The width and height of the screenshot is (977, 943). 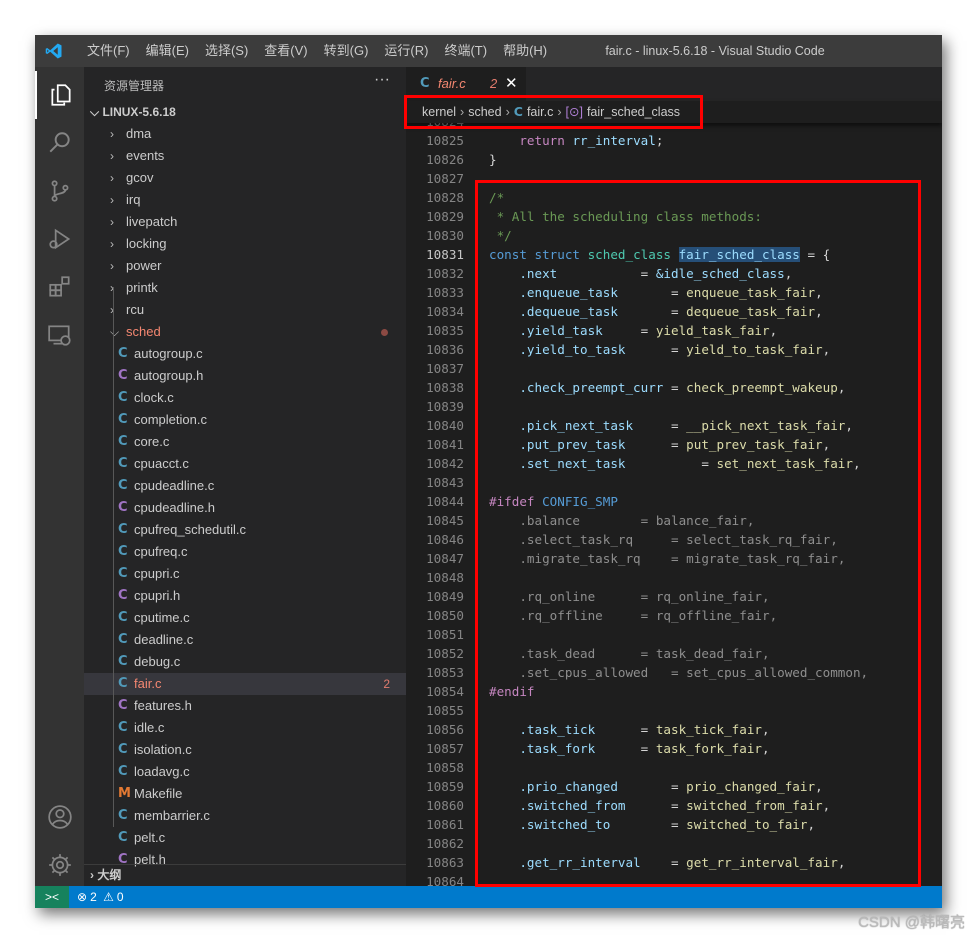 I want to click on line-number: 10829, so click(x=445, y=216).